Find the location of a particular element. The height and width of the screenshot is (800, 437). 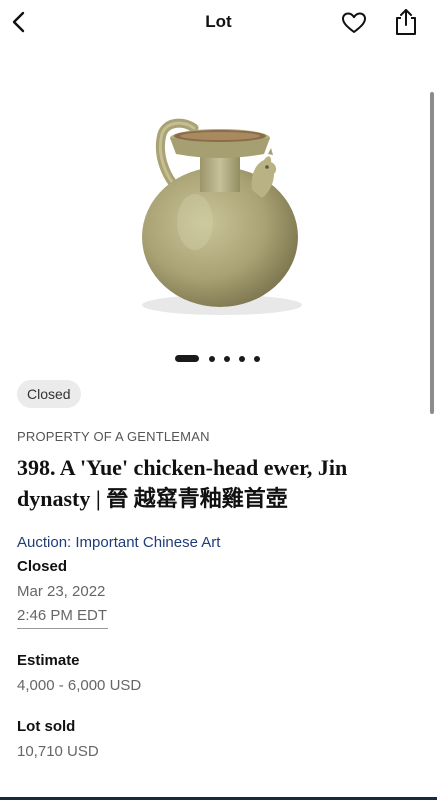

closed-label: Closed is located at coordinates (42, 566).